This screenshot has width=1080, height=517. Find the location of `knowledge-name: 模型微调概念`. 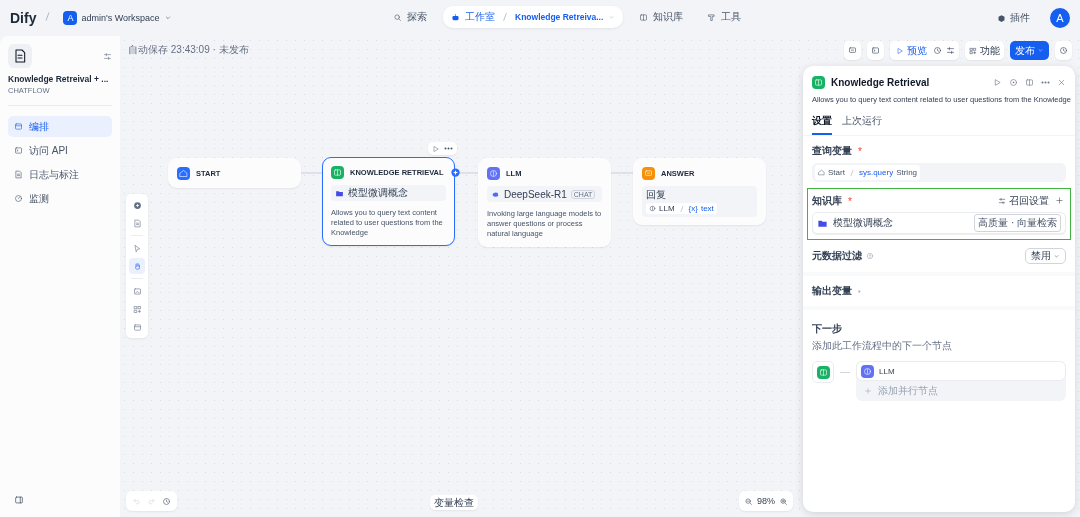

knowledge-name: 模型微调概念 is located at coordinates (863, 223).